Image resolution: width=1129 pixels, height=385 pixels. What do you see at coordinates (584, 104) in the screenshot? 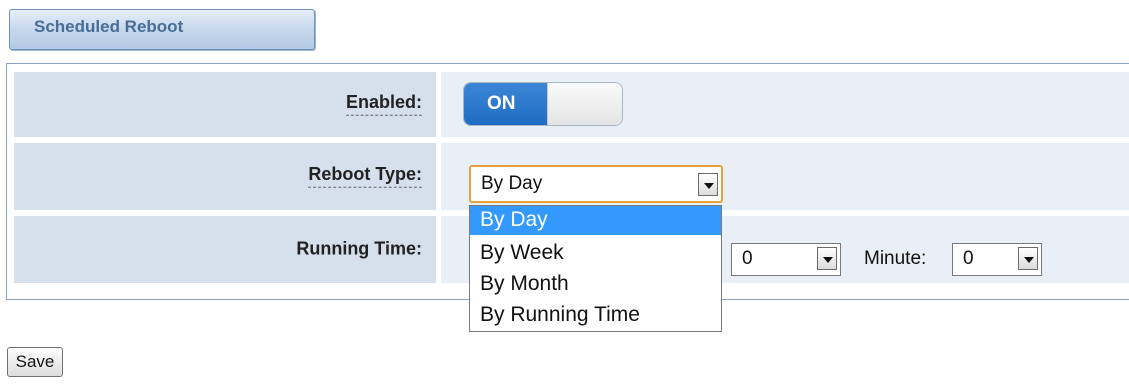
I see `toggle-knob` at bounding box center [584, 104].